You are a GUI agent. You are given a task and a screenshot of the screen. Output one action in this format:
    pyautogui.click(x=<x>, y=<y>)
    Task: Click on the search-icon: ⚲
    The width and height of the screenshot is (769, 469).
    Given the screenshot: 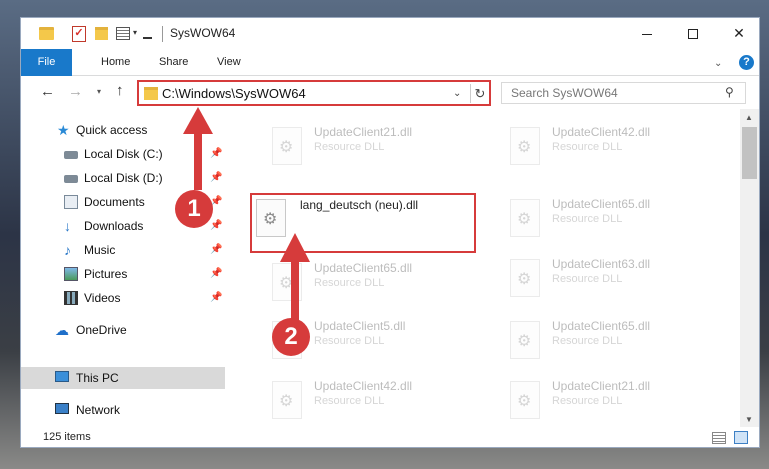 What is the action you would take?
    pyautogui.click(x=729, y=92)
    